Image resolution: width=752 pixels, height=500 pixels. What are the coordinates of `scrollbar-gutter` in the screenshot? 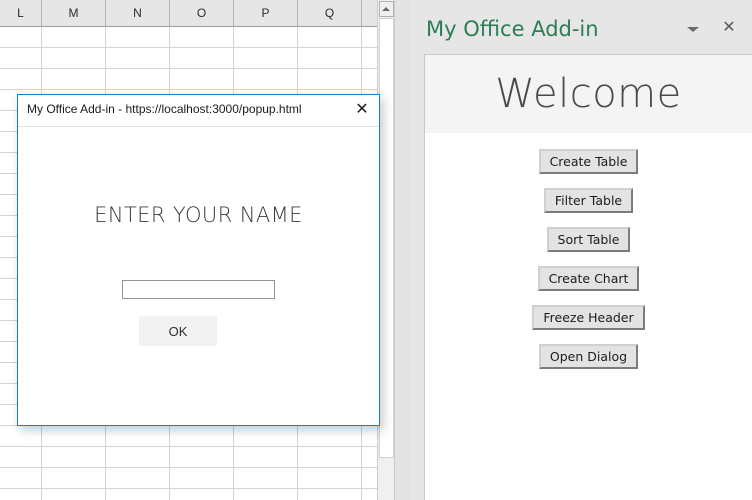 It's located at (402, 250).